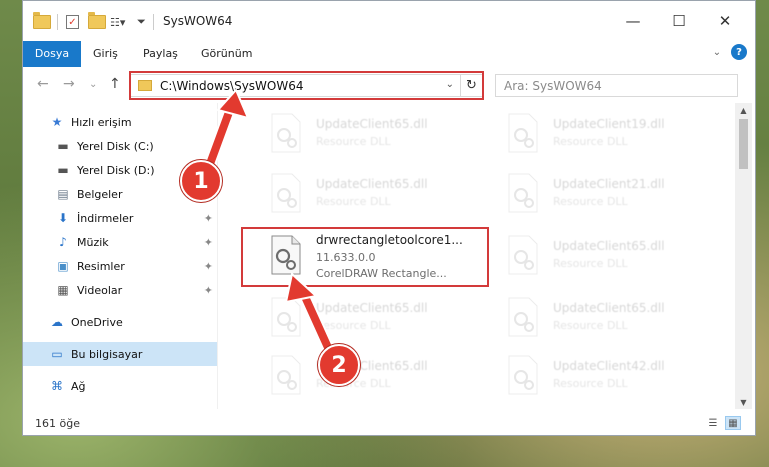  I want to click on tab-file: Dosya, so click(52, 54).